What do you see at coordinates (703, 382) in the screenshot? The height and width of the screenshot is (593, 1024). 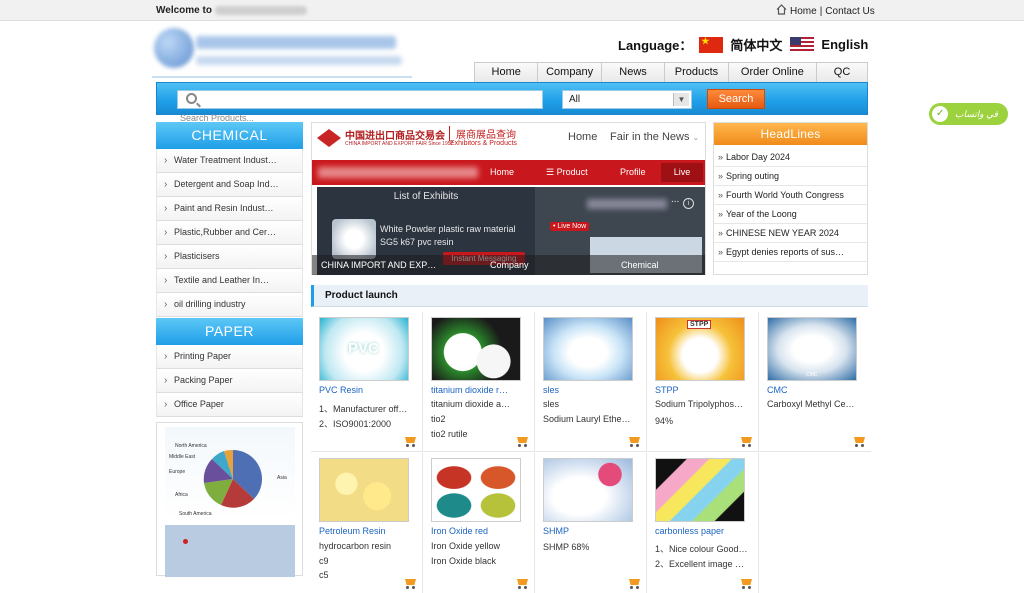 I see `product-card: STPP STPP Sodium Tripolyphos… 94%` at bounding box center [703, 382].